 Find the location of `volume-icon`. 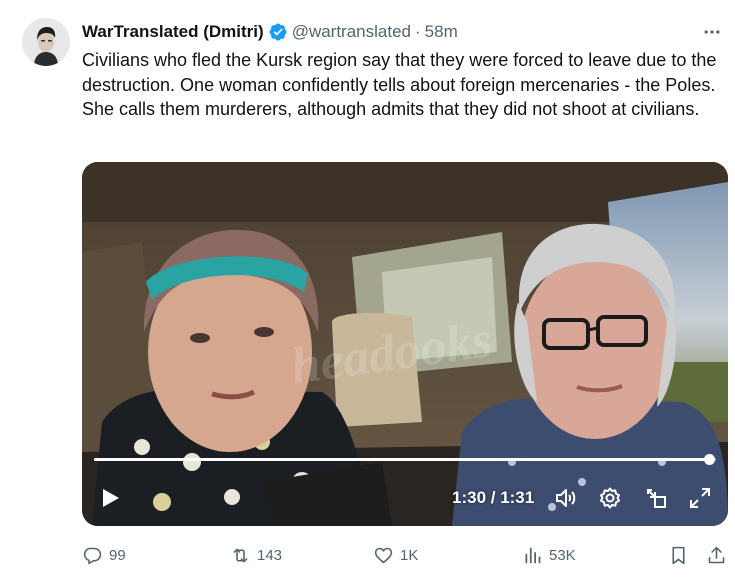

volume-icon is located at coordinates (566, 498).